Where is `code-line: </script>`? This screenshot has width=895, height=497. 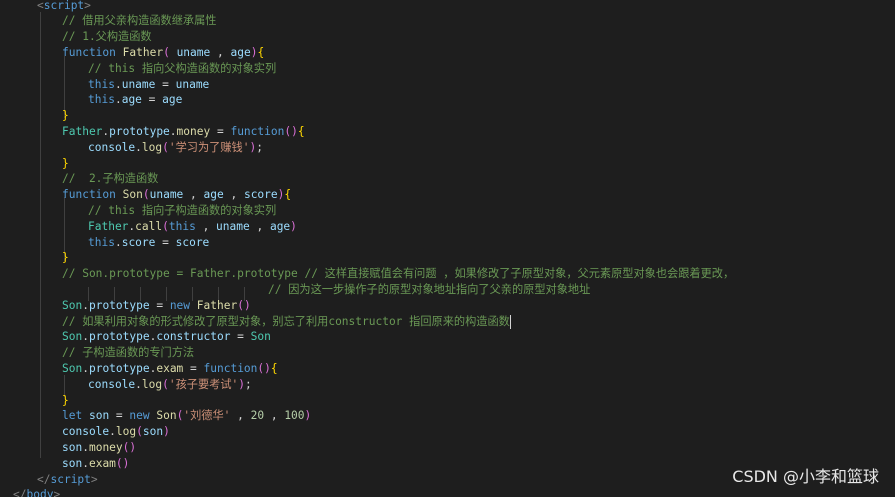
code-line: </script> is located at coordinates (67, 480).